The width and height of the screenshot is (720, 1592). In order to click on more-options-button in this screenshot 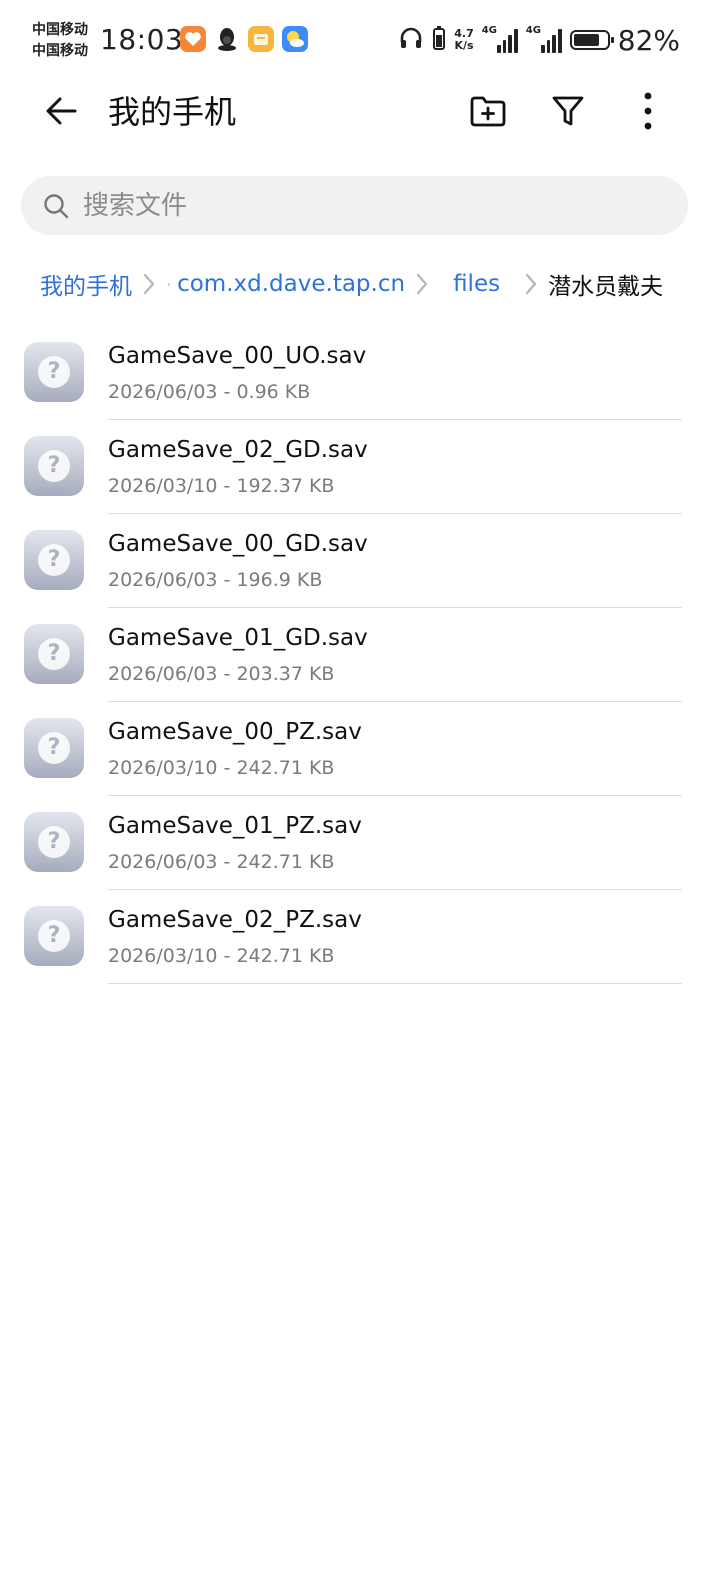, I will do `click(648, 113)`.